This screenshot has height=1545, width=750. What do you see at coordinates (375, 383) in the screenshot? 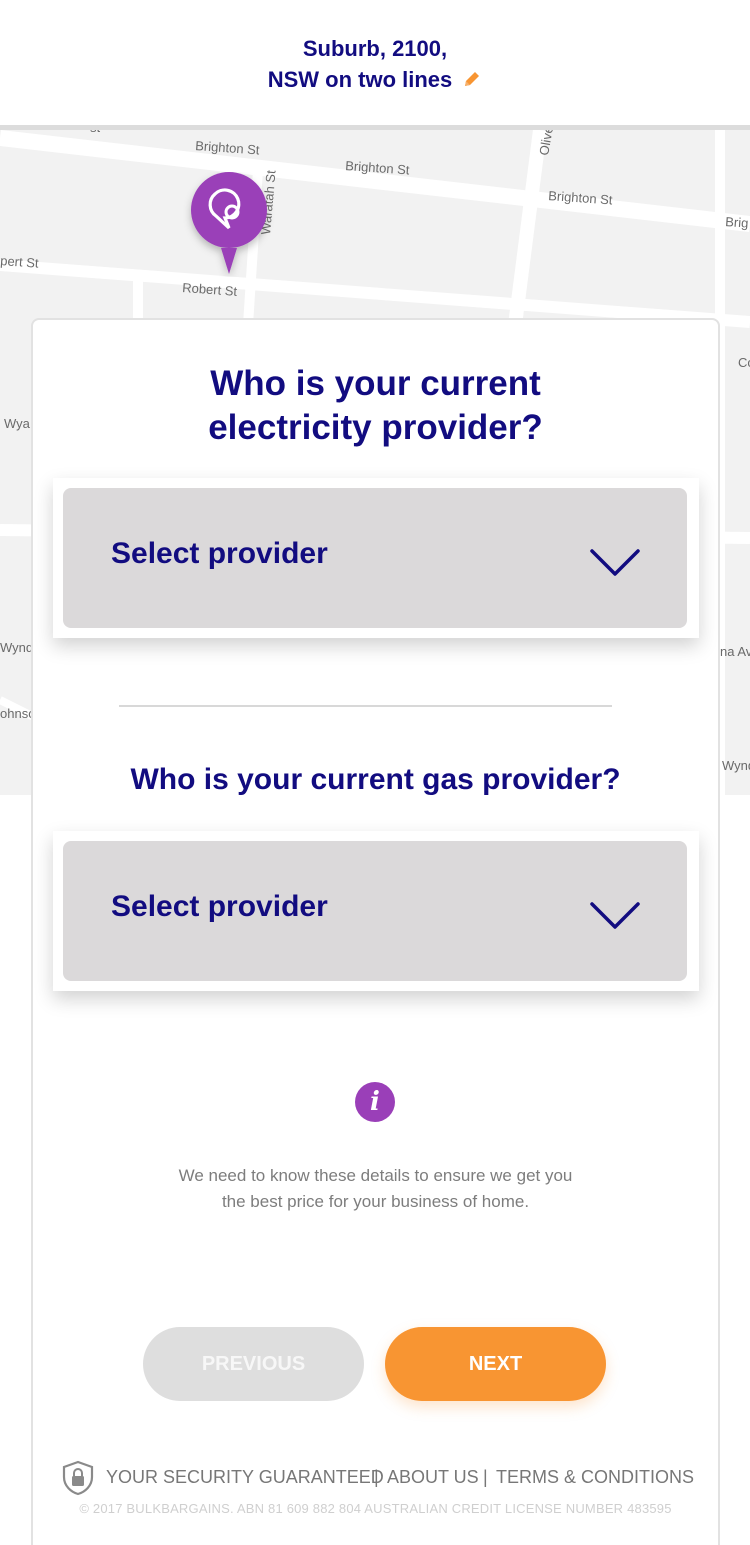
I see `electricity-question-line-1: Who is your current` at bounding box center [375, 383].